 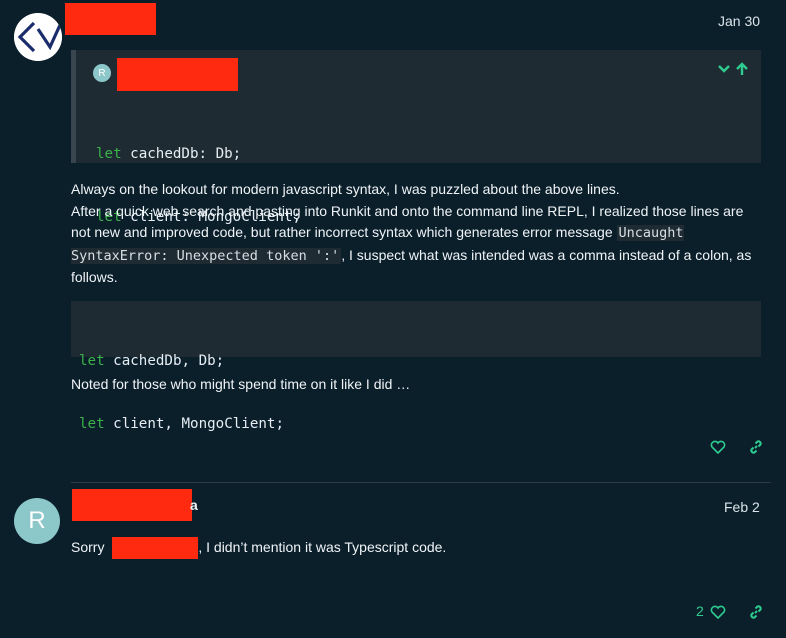 What do you see at coordinates (421, 482) in the screenshot?
I see `post-divider` at bounding box center [421, 482].